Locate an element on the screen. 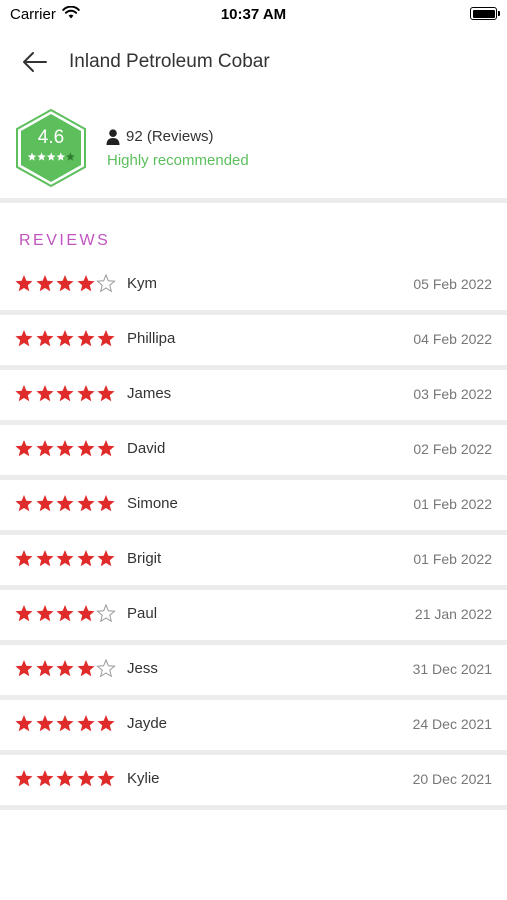  review-date: 02 Feb 2022 is located at coordinates (452, 449).